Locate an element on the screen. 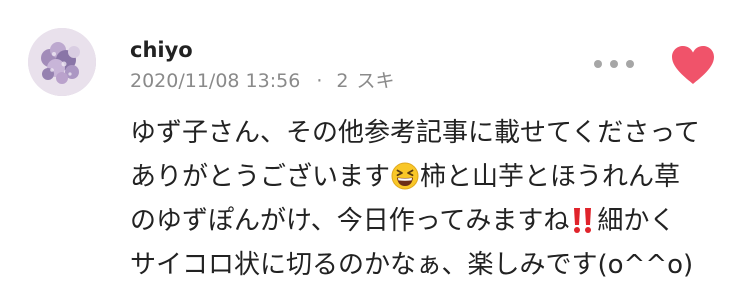 The image size is (750, 301). more-options-button is located at coordinates (614, 64).